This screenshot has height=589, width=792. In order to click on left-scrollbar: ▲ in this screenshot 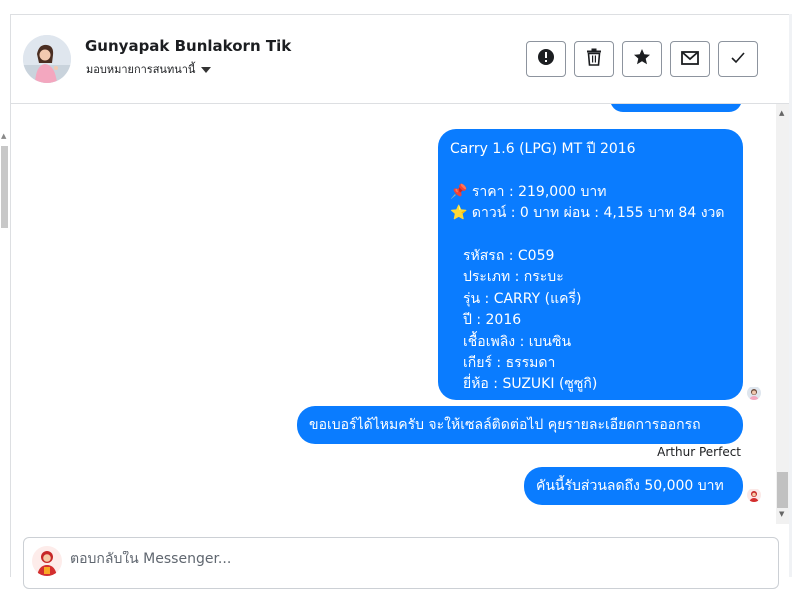, I will do `click(5, 295)`.